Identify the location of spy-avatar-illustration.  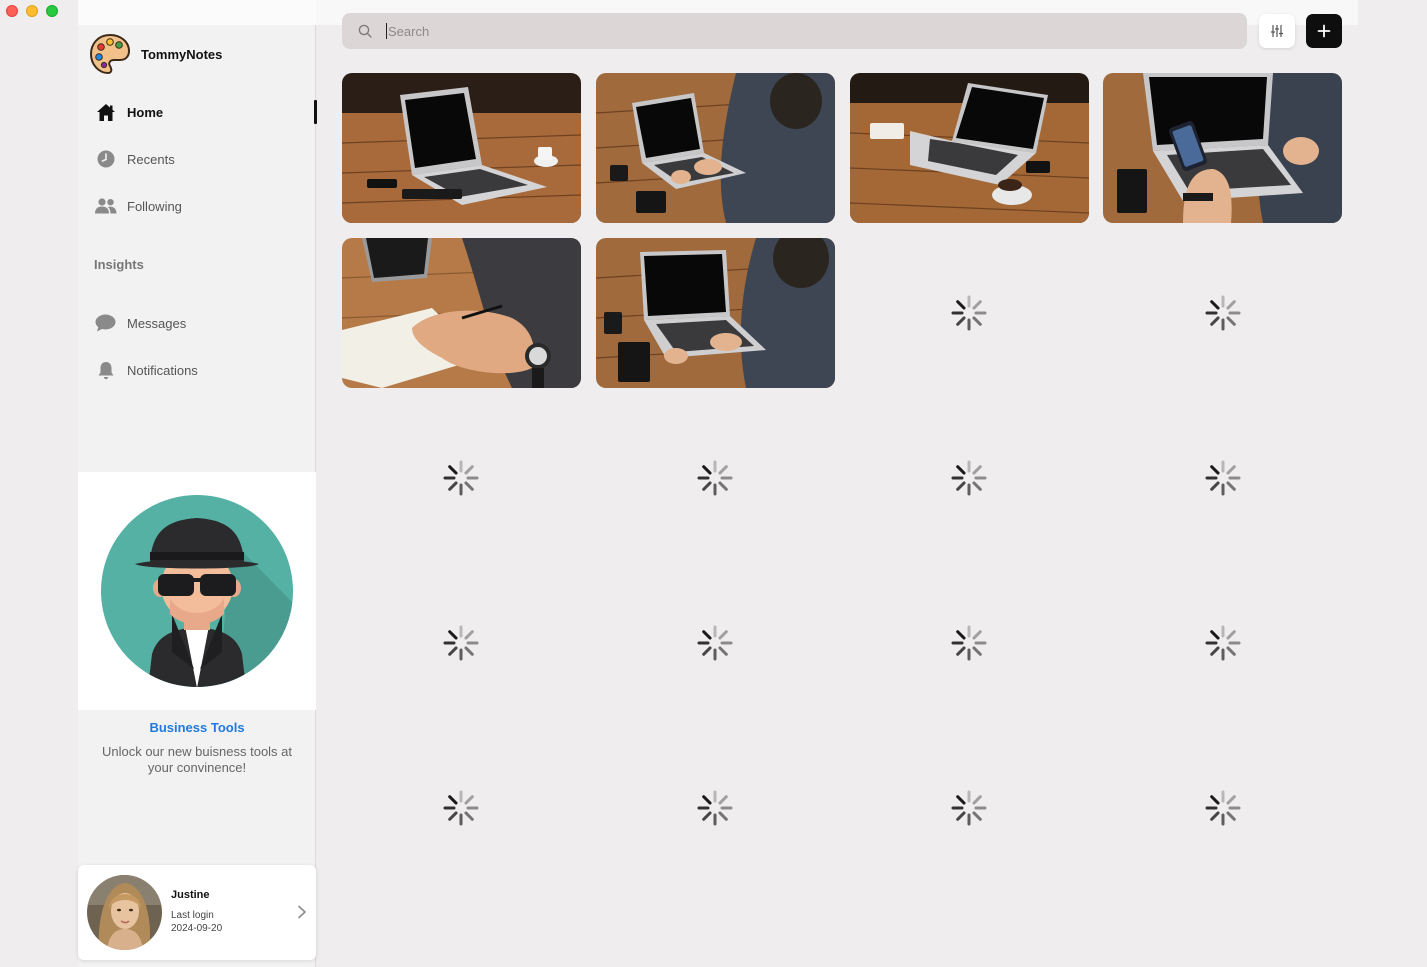
(197, 591).